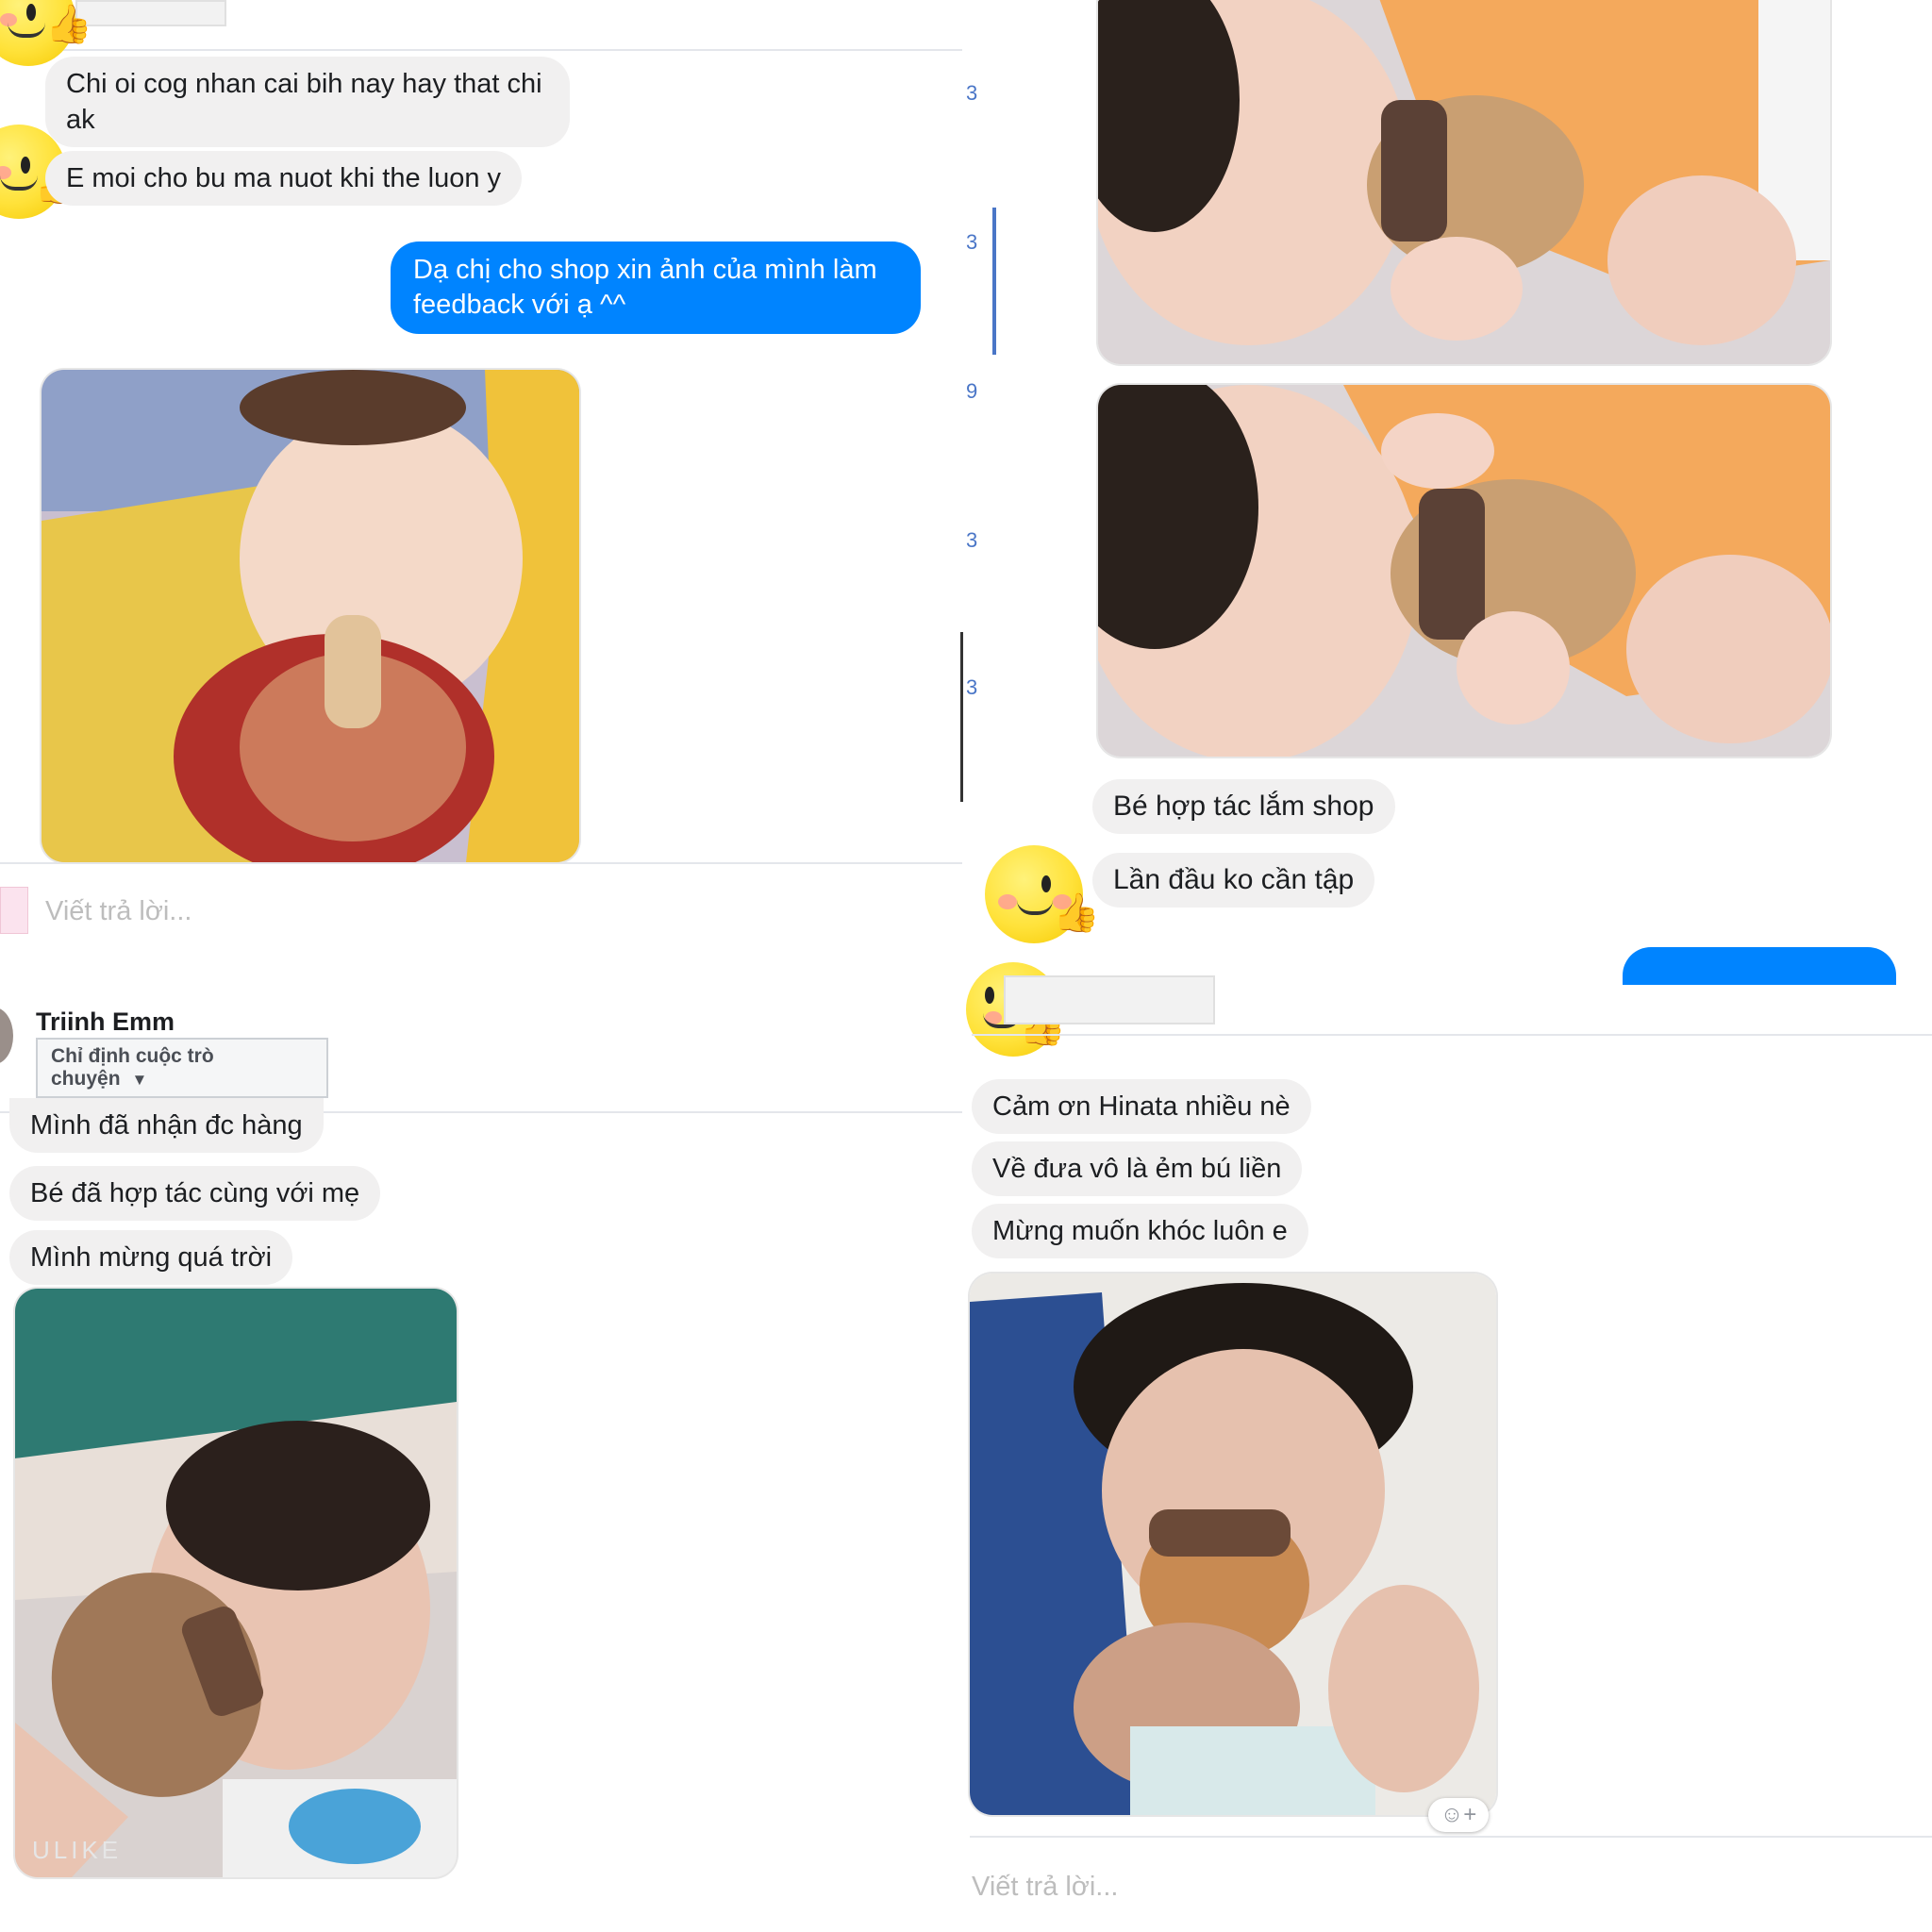  Describe the element at coordinates (105, 1023) in the screenshot. I see `contact-name: Triinh Emm` at that location.